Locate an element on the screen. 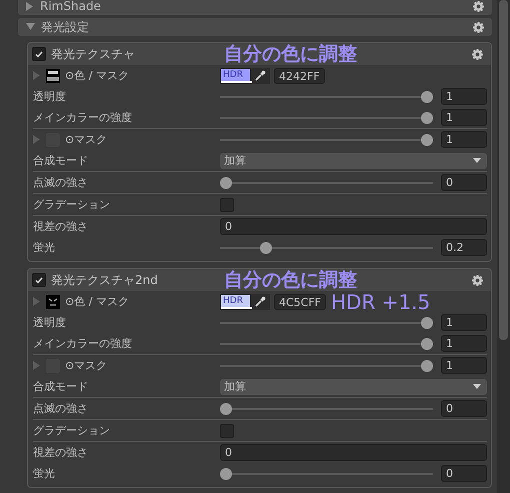 The image size is (510, 493). section-title: 発光テクスチャ is located at coordinates (93, 54).